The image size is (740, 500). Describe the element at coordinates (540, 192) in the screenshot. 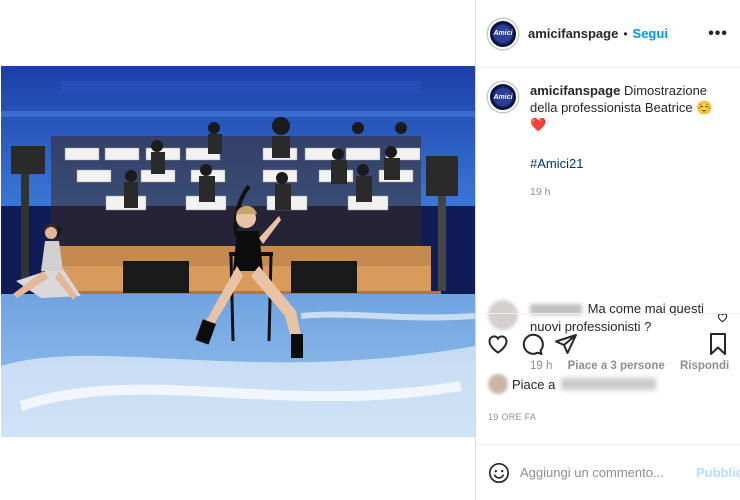

I see `caption-time: 19 h` at that location.